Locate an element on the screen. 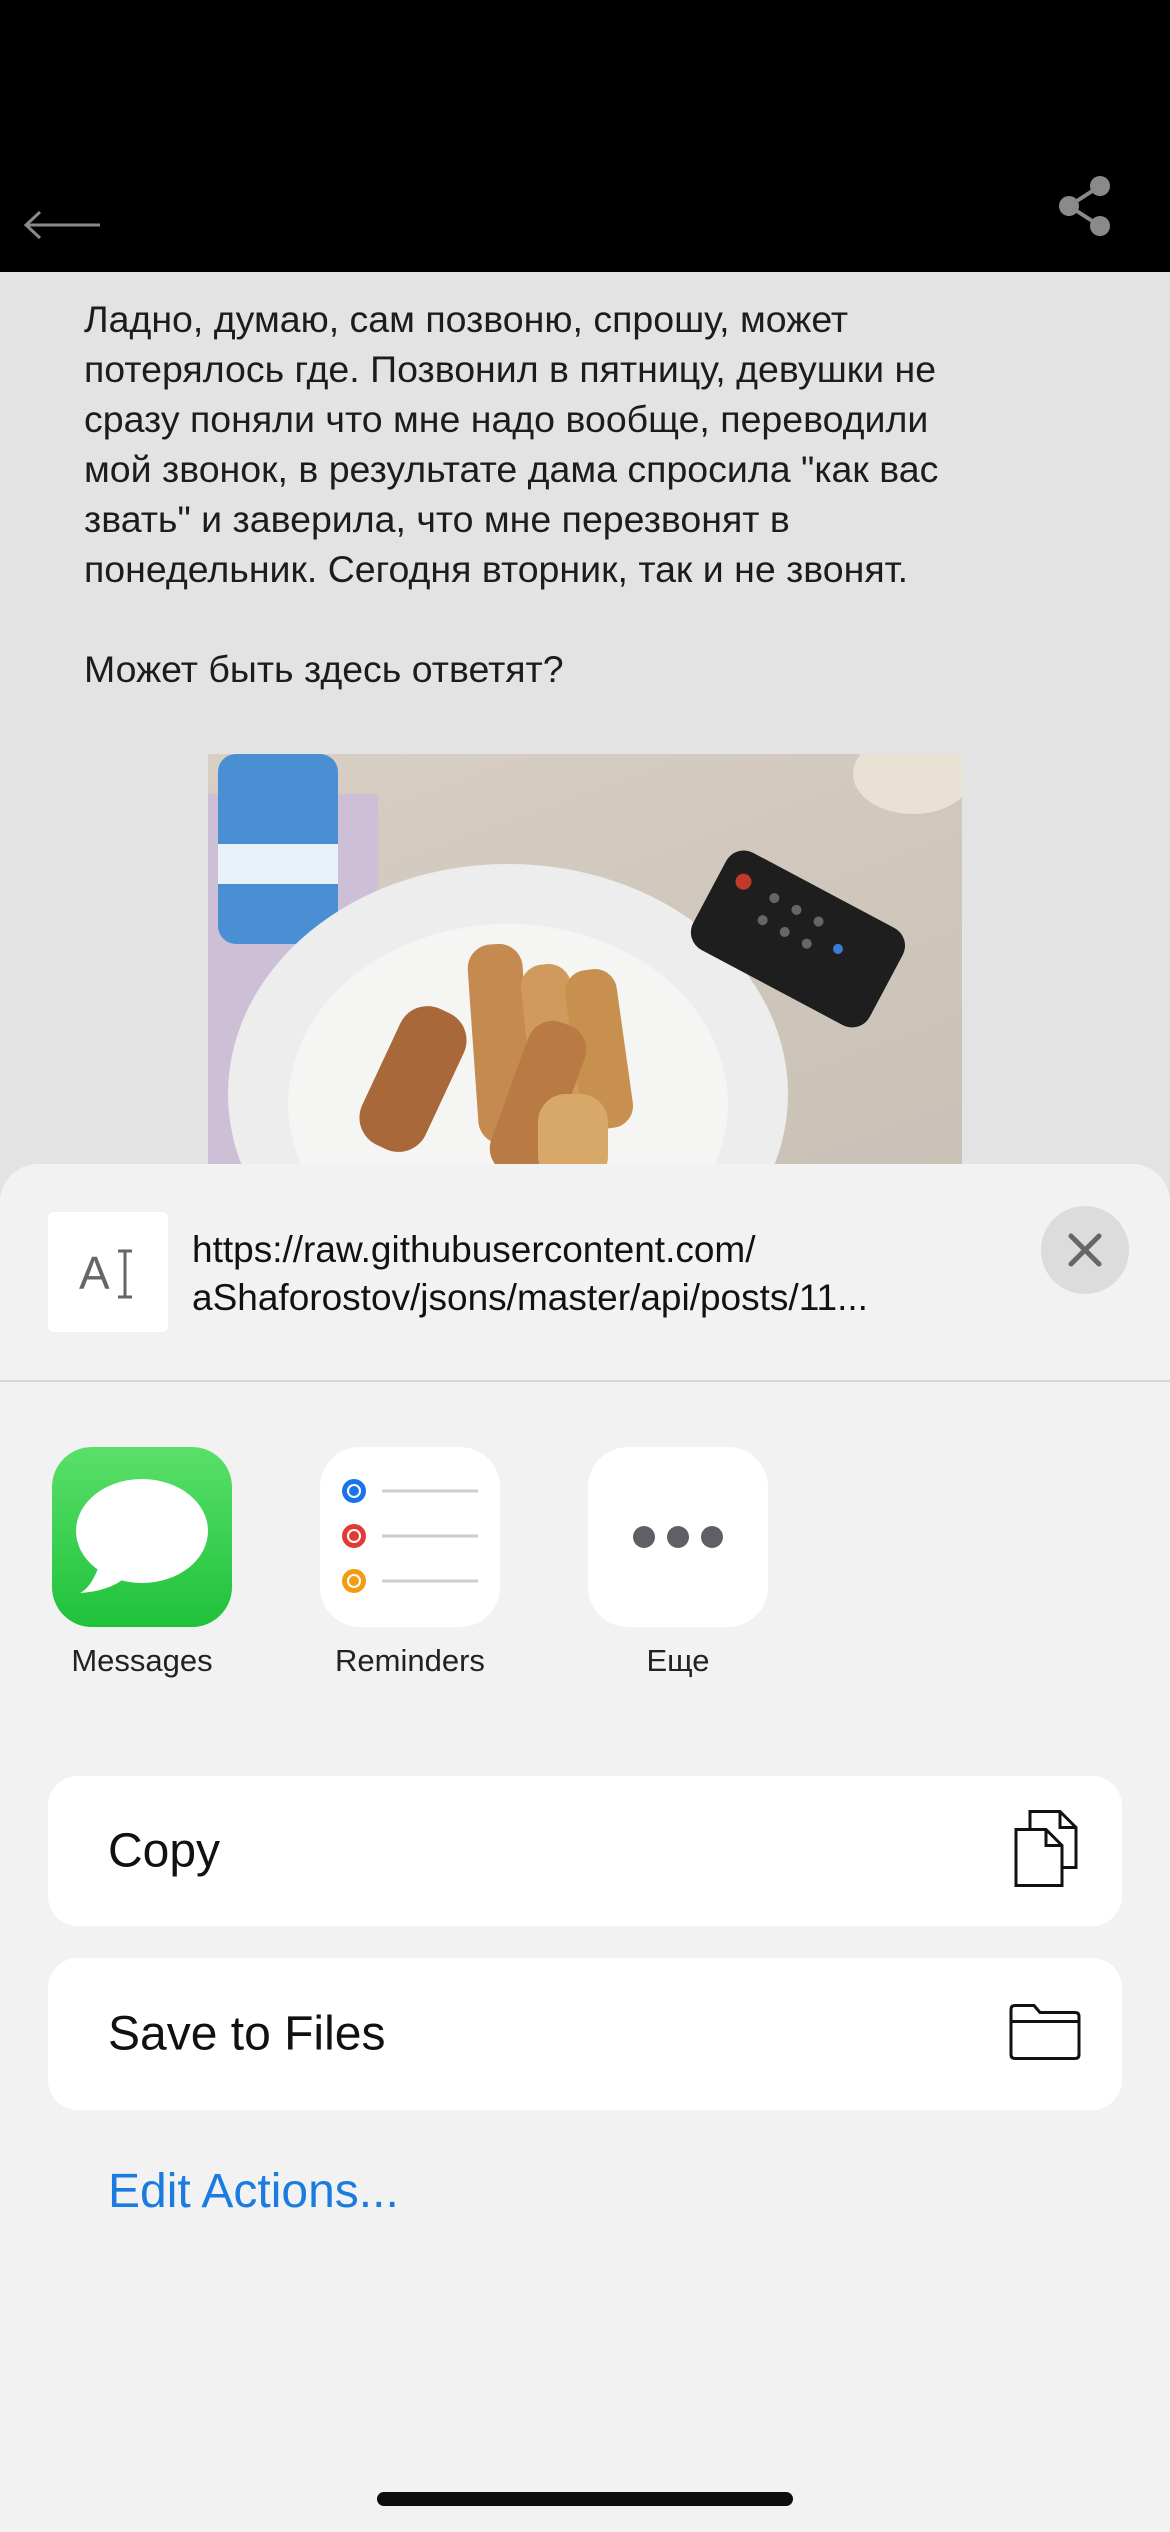 The image size is (1170, 2532). app-messages: Messages is located at coordinates (142, 1567).